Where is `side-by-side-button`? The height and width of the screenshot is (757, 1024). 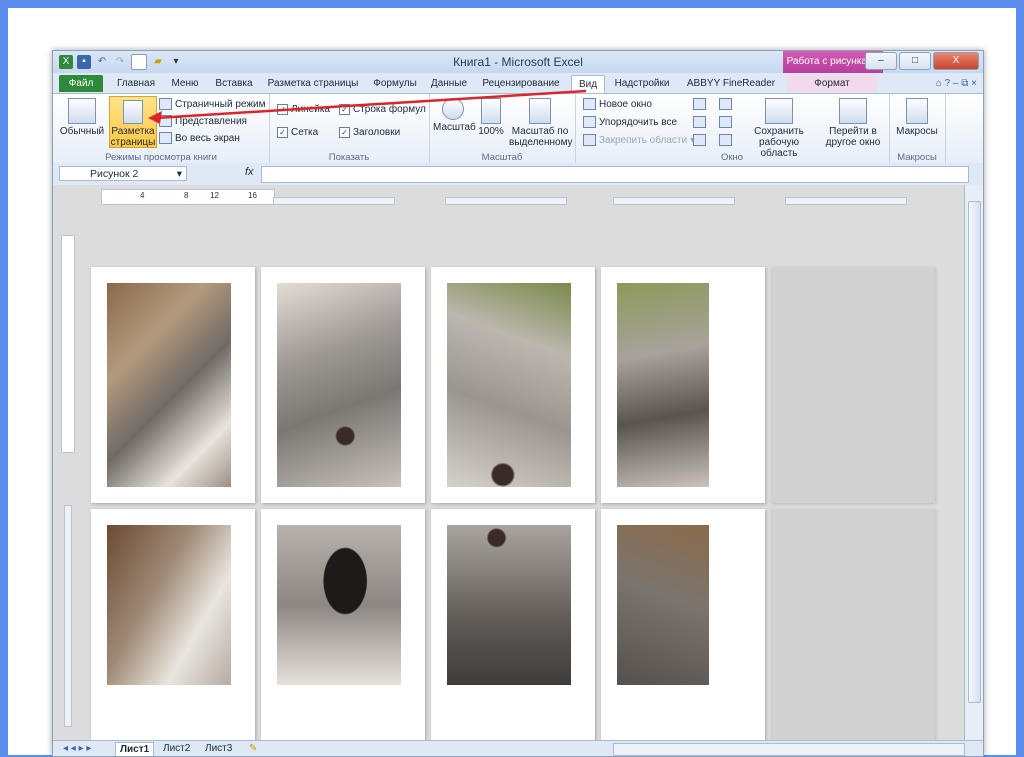
side-by-side-button is located at coordinates (725, 104).